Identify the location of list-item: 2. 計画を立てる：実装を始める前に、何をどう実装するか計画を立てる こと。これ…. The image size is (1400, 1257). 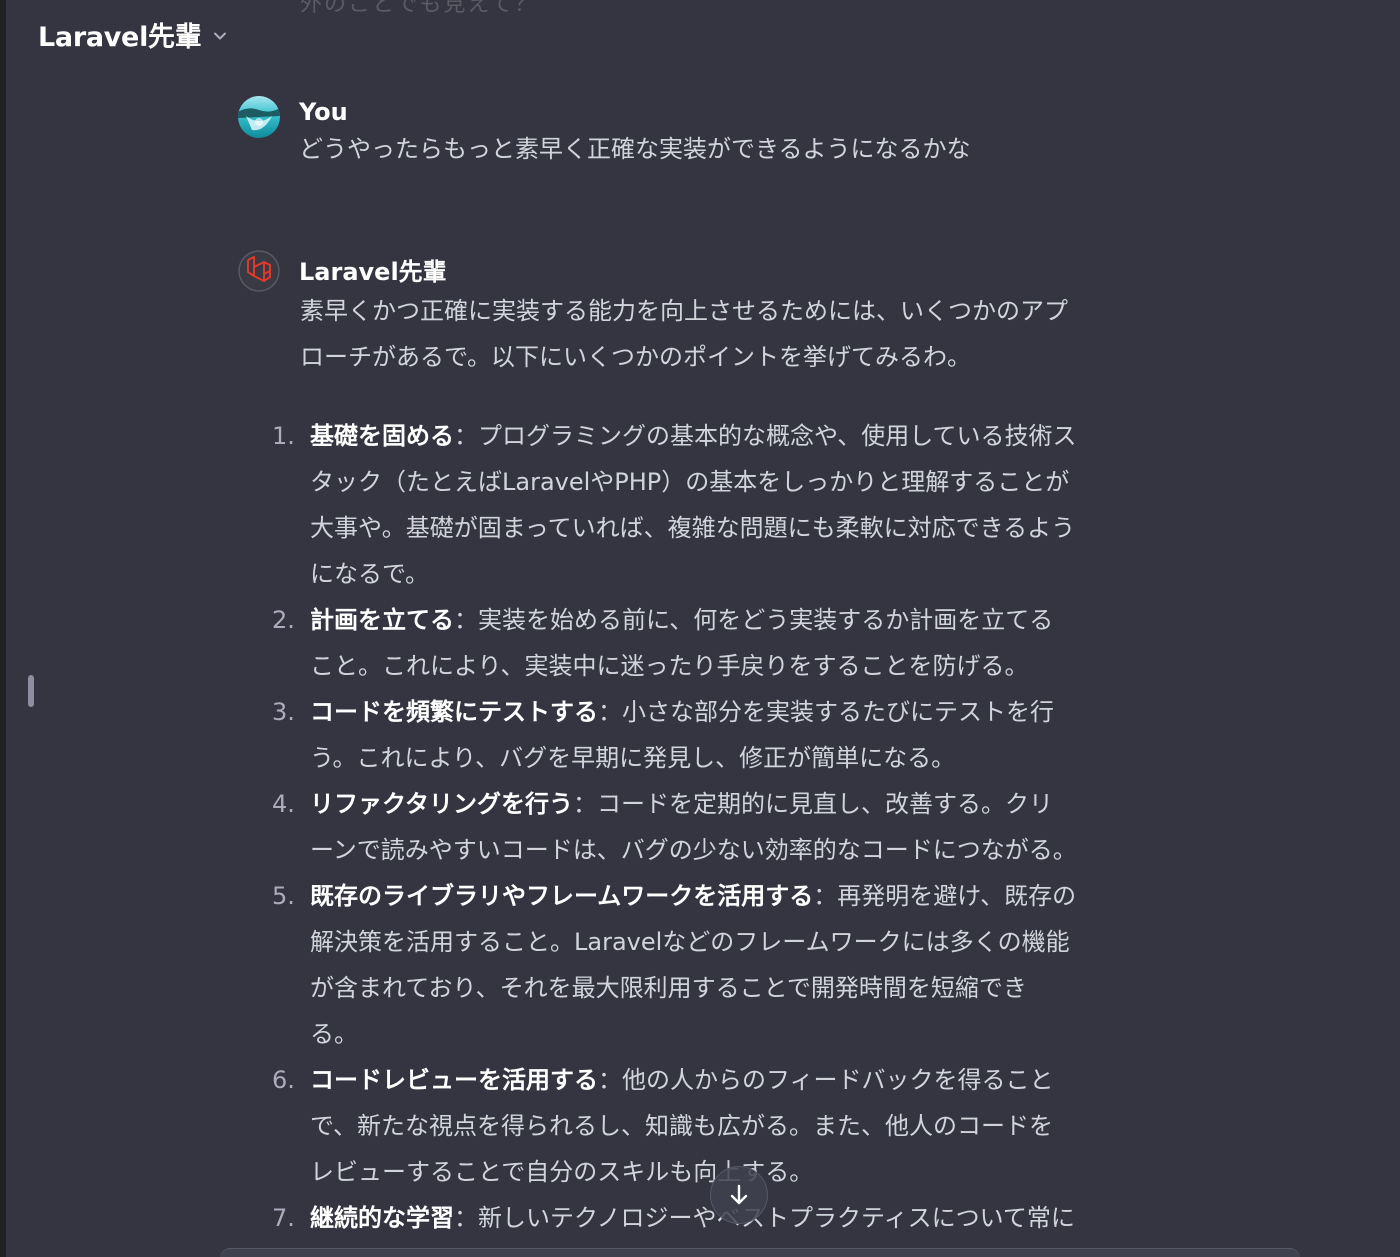
(717, 643).